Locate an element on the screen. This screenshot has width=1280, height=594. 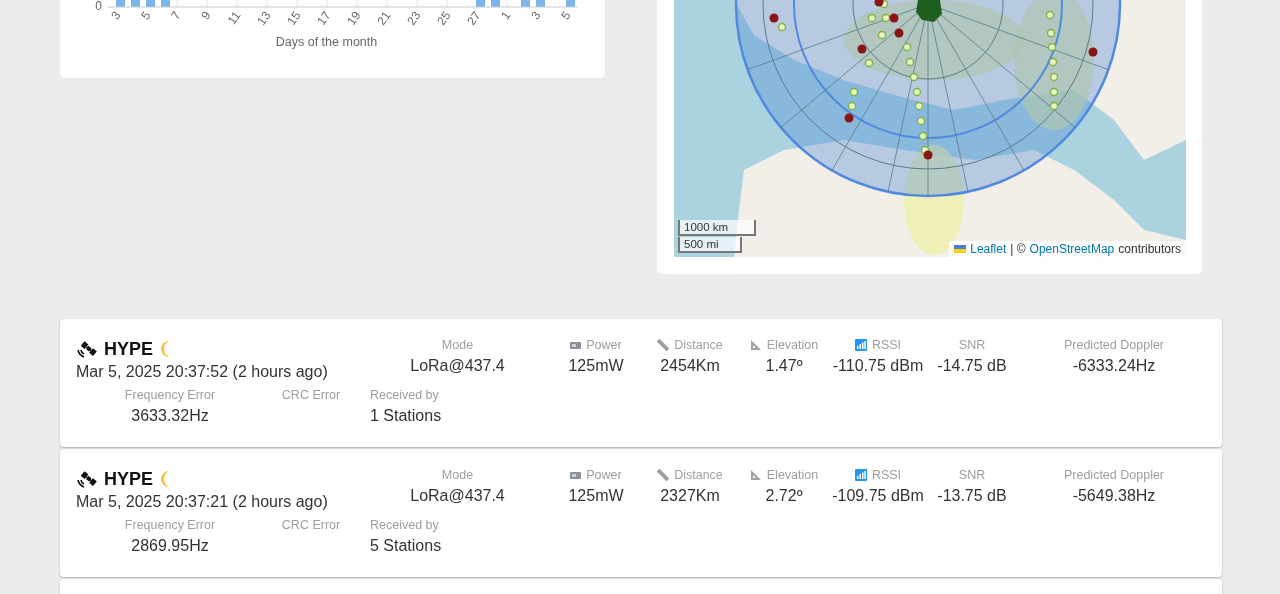
axis-tick-label: 23 is located at coordinates (414, 18).